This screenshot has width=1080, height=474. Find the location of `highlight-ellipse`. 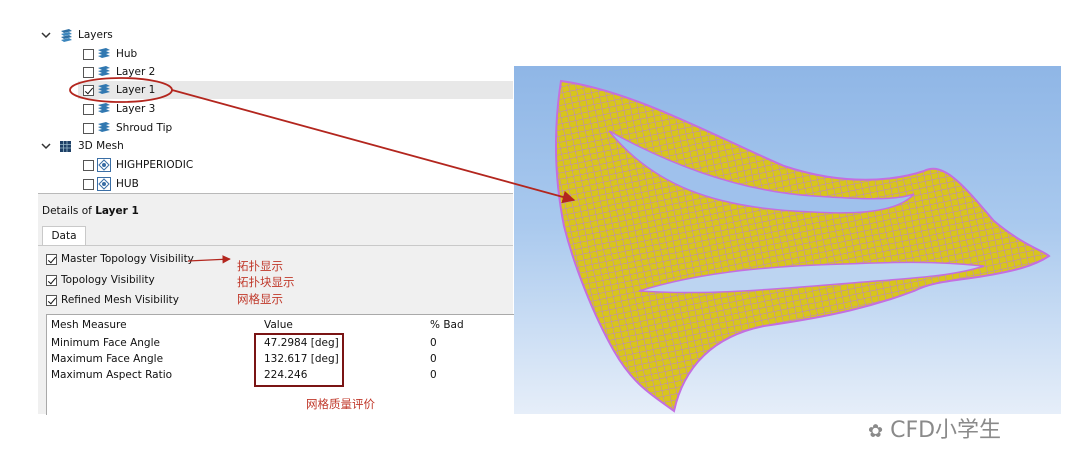

highlight-ellipse is located at coordinates (121, 90).